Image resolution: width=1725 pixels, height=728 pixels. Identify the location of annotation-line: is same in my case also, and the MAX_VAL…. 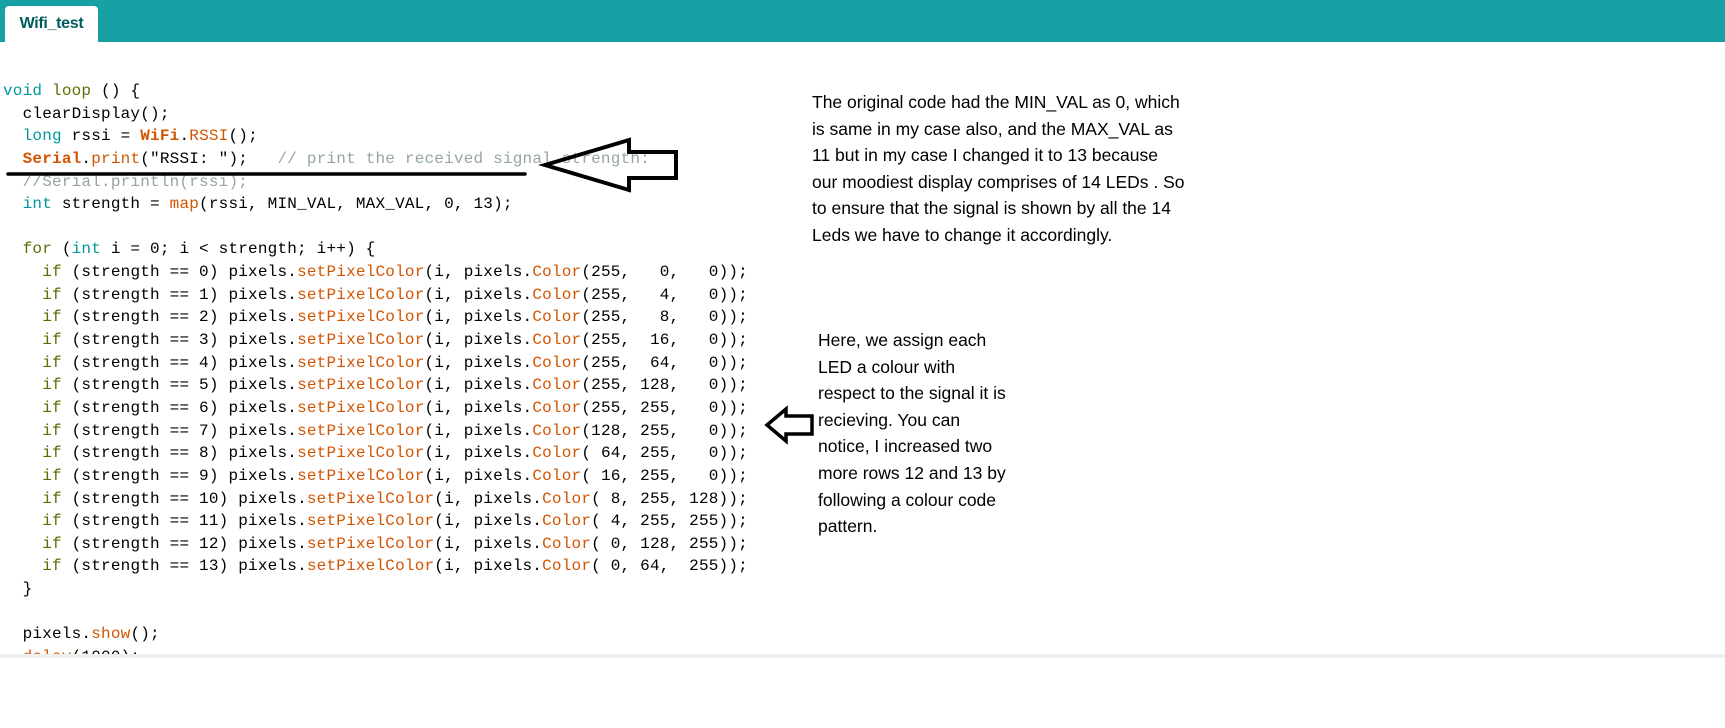
(992, 128).